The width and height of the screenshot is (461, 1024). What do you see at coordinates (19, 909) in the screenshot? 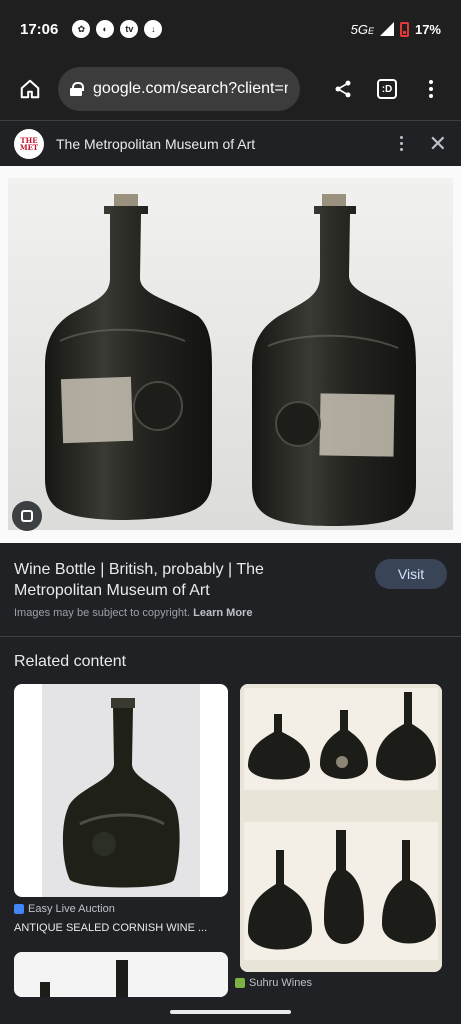
I see `auction-favicon-icon` at bounding box center [19, 909].